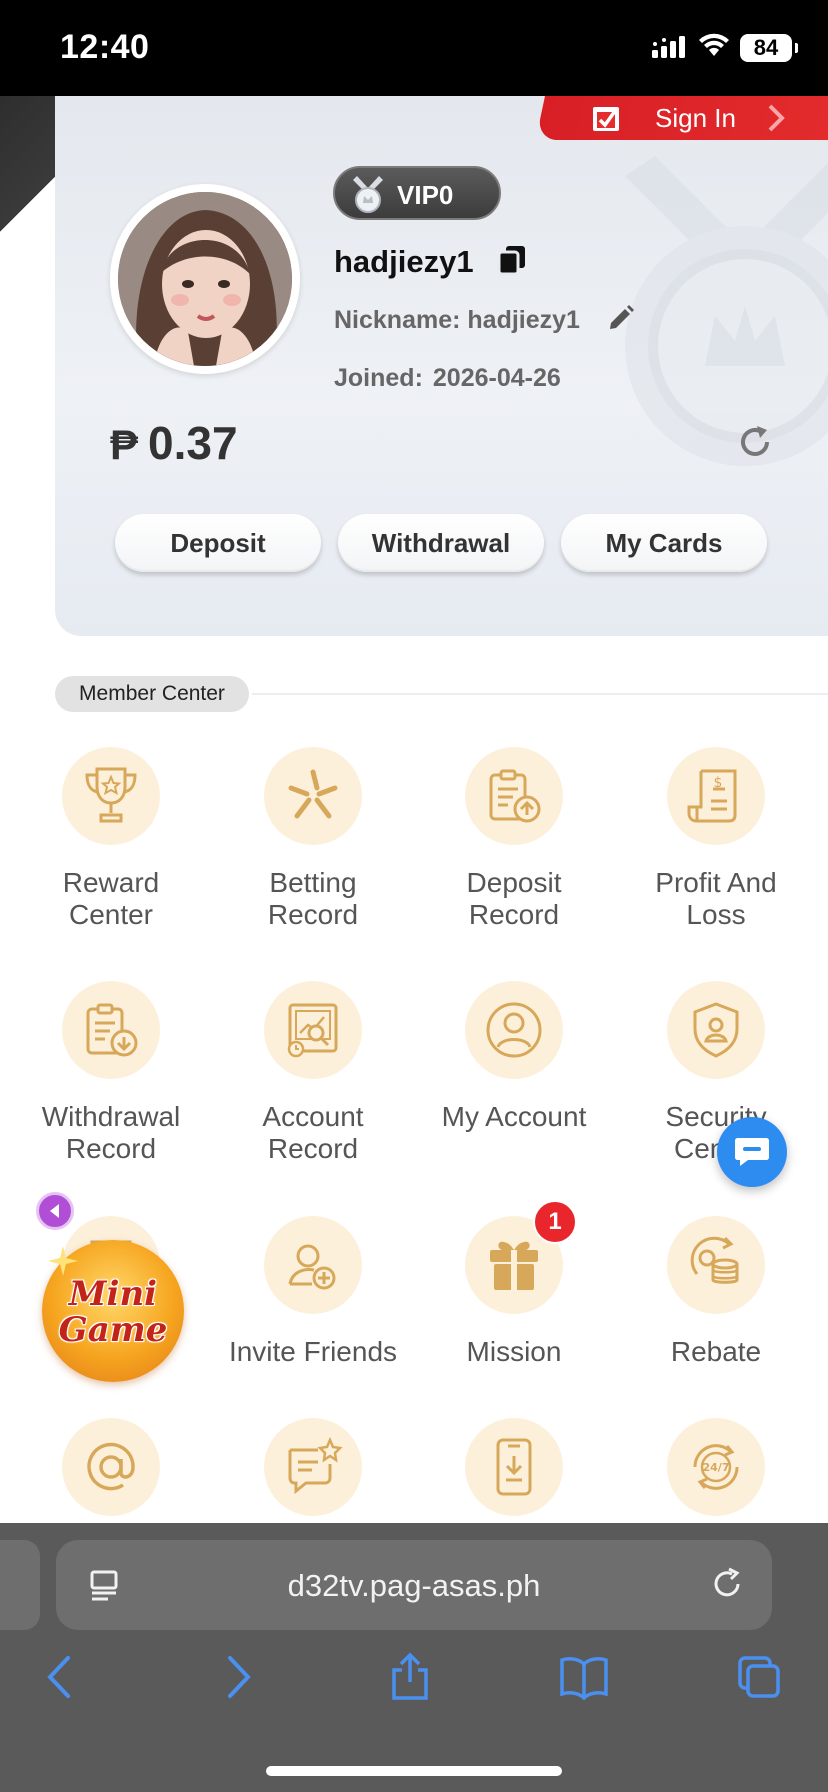  Describe the element at coordinates (712, 796) in the screenshot. I see `profit-loss-icon: $` at that location.